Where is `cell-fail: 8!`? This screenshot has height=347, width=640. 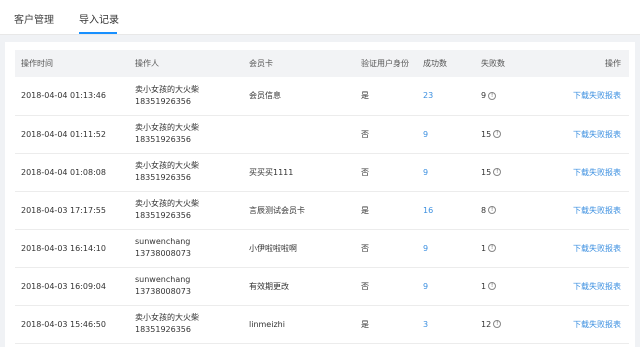 cell-fail: 8! is located at coordinates (500, 210).